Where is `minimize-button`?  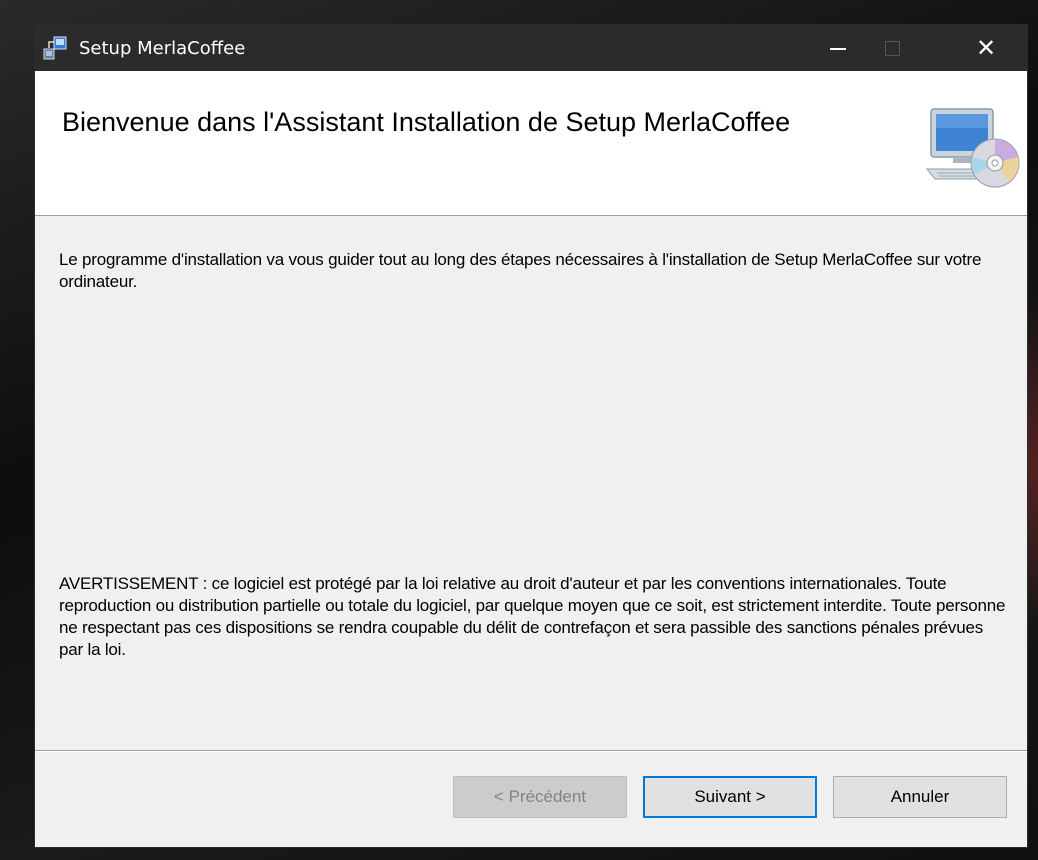
minimize-button is located at coordinates (838, 48).